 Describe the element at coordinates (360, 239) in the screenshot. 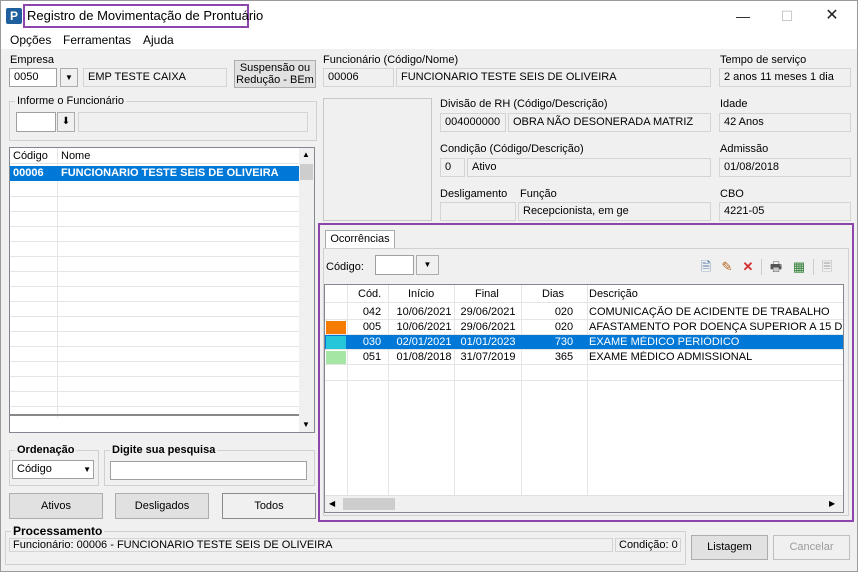

I see `tab-ocorrencias: Ocorrências` at that location.